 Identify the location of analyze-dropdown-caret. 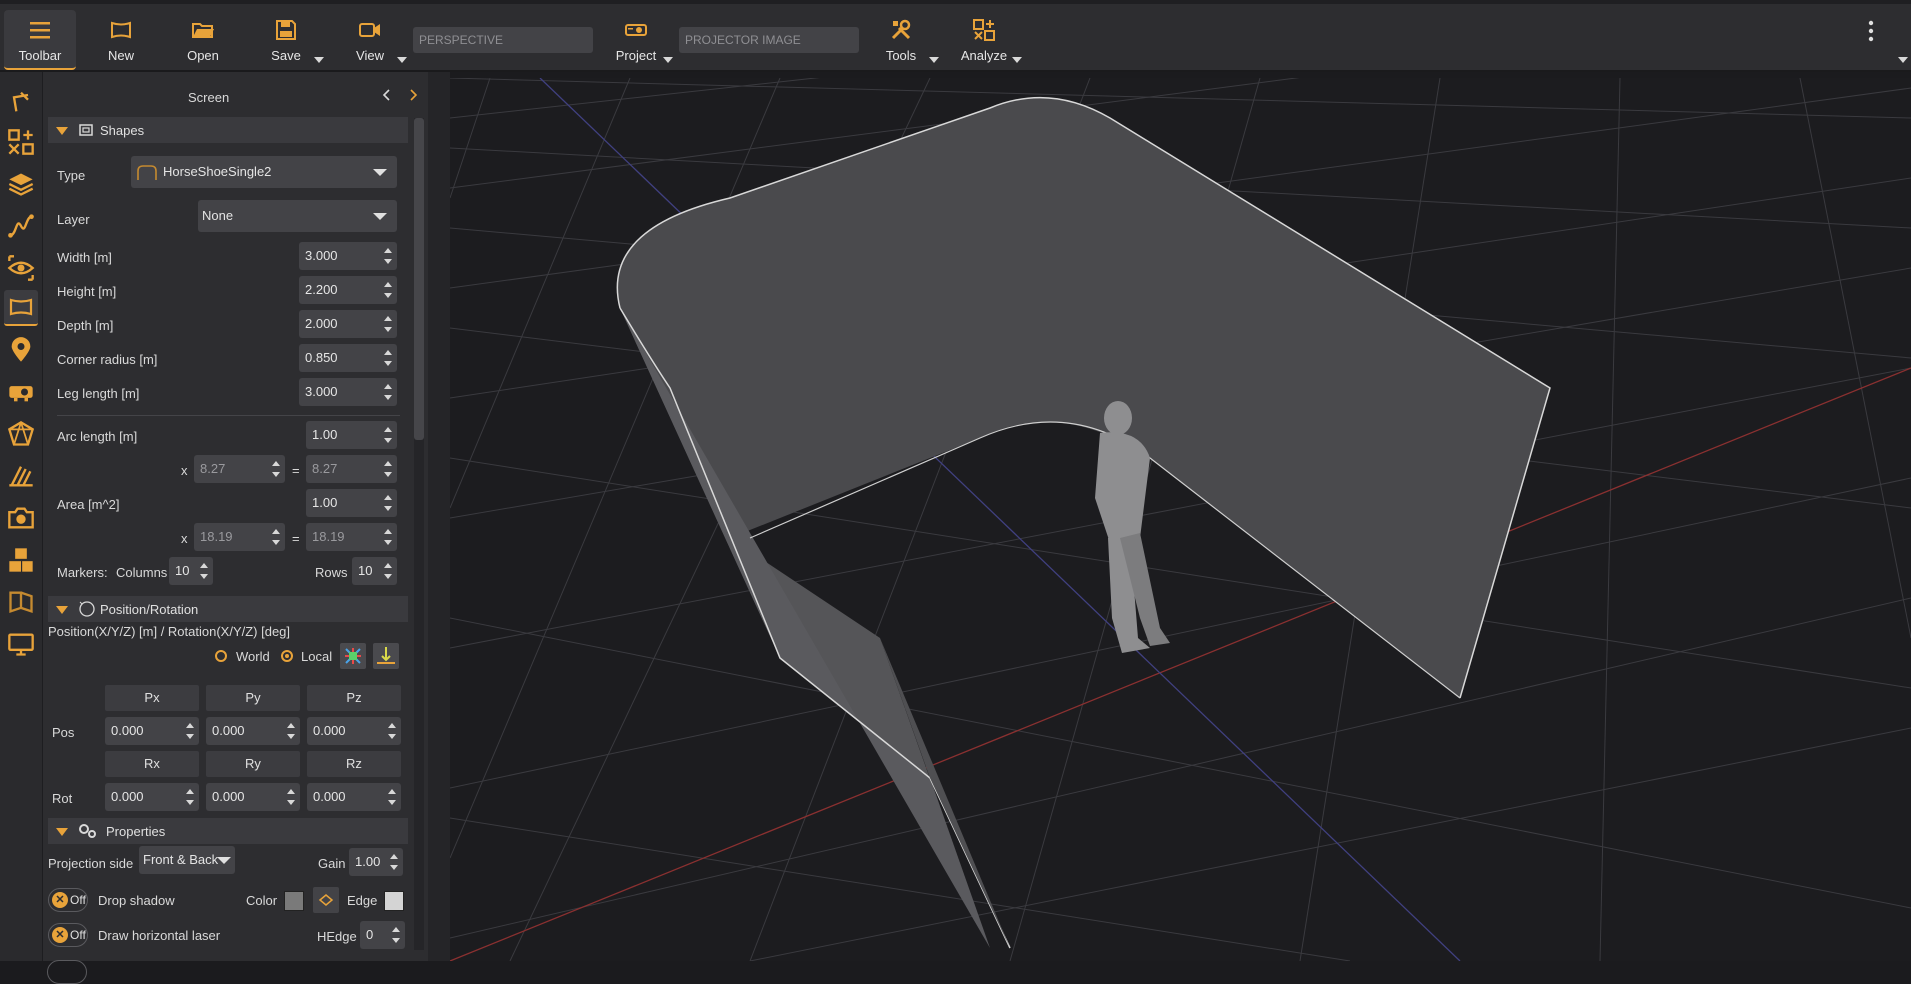
(1017, 60).